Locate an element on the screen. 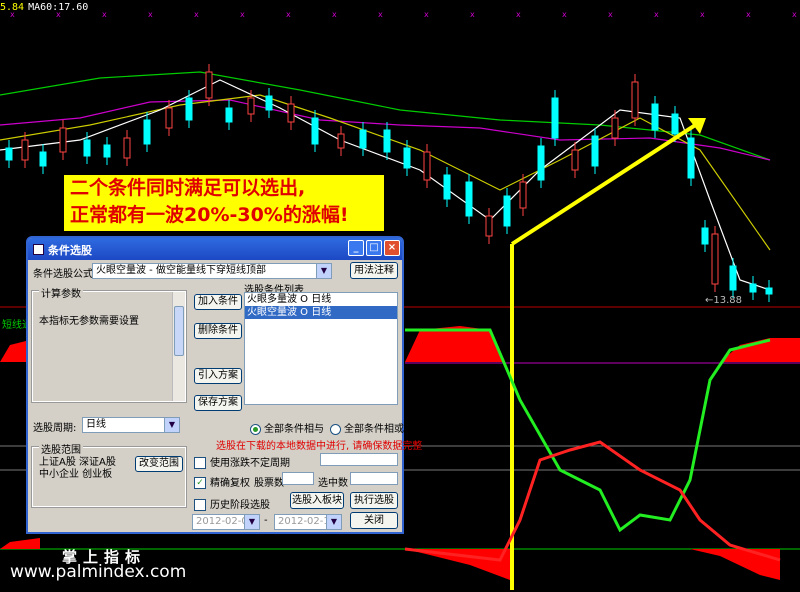  select-to-block-button: 选股入板块 is located at coordinates (317, 500).